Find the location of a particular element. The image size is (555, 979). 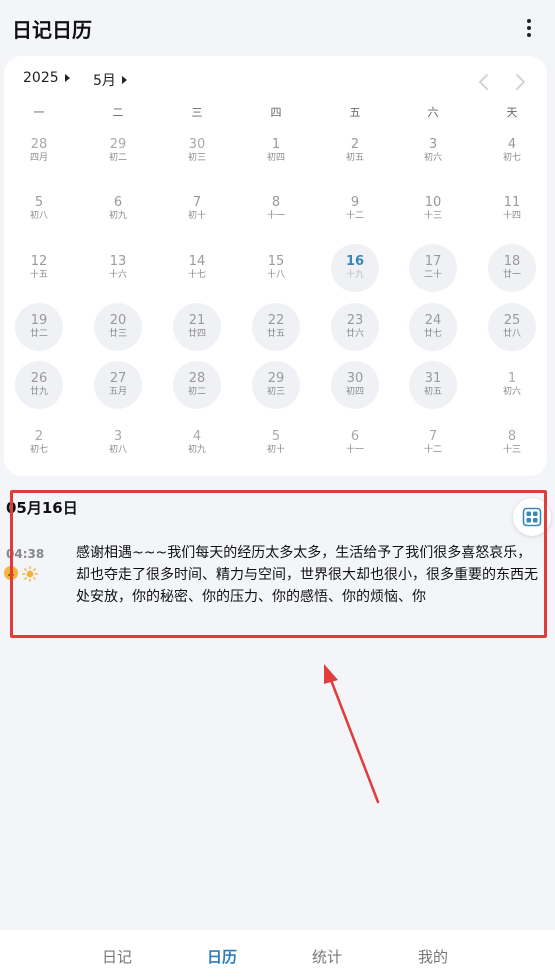

day-cell: 29 初三 is located at coordinates (276, 385).